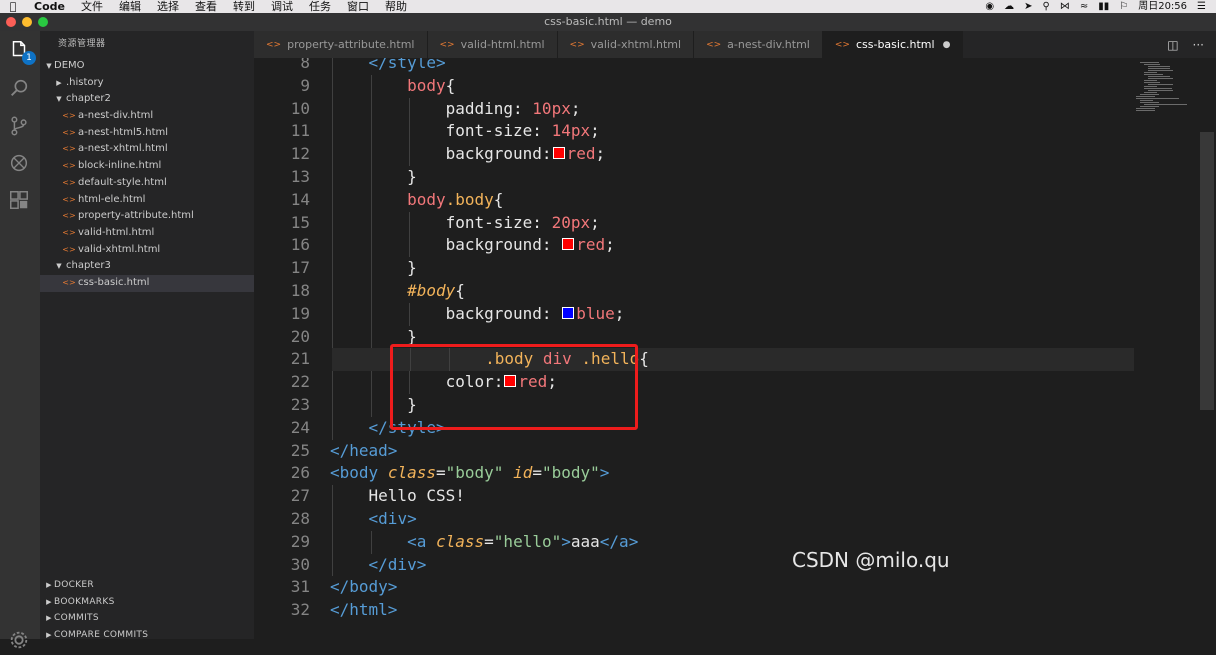  Describe the element at coordinates (114, 282) in the screenshot. I see `tree-item-label: css-basic.html` at that location.